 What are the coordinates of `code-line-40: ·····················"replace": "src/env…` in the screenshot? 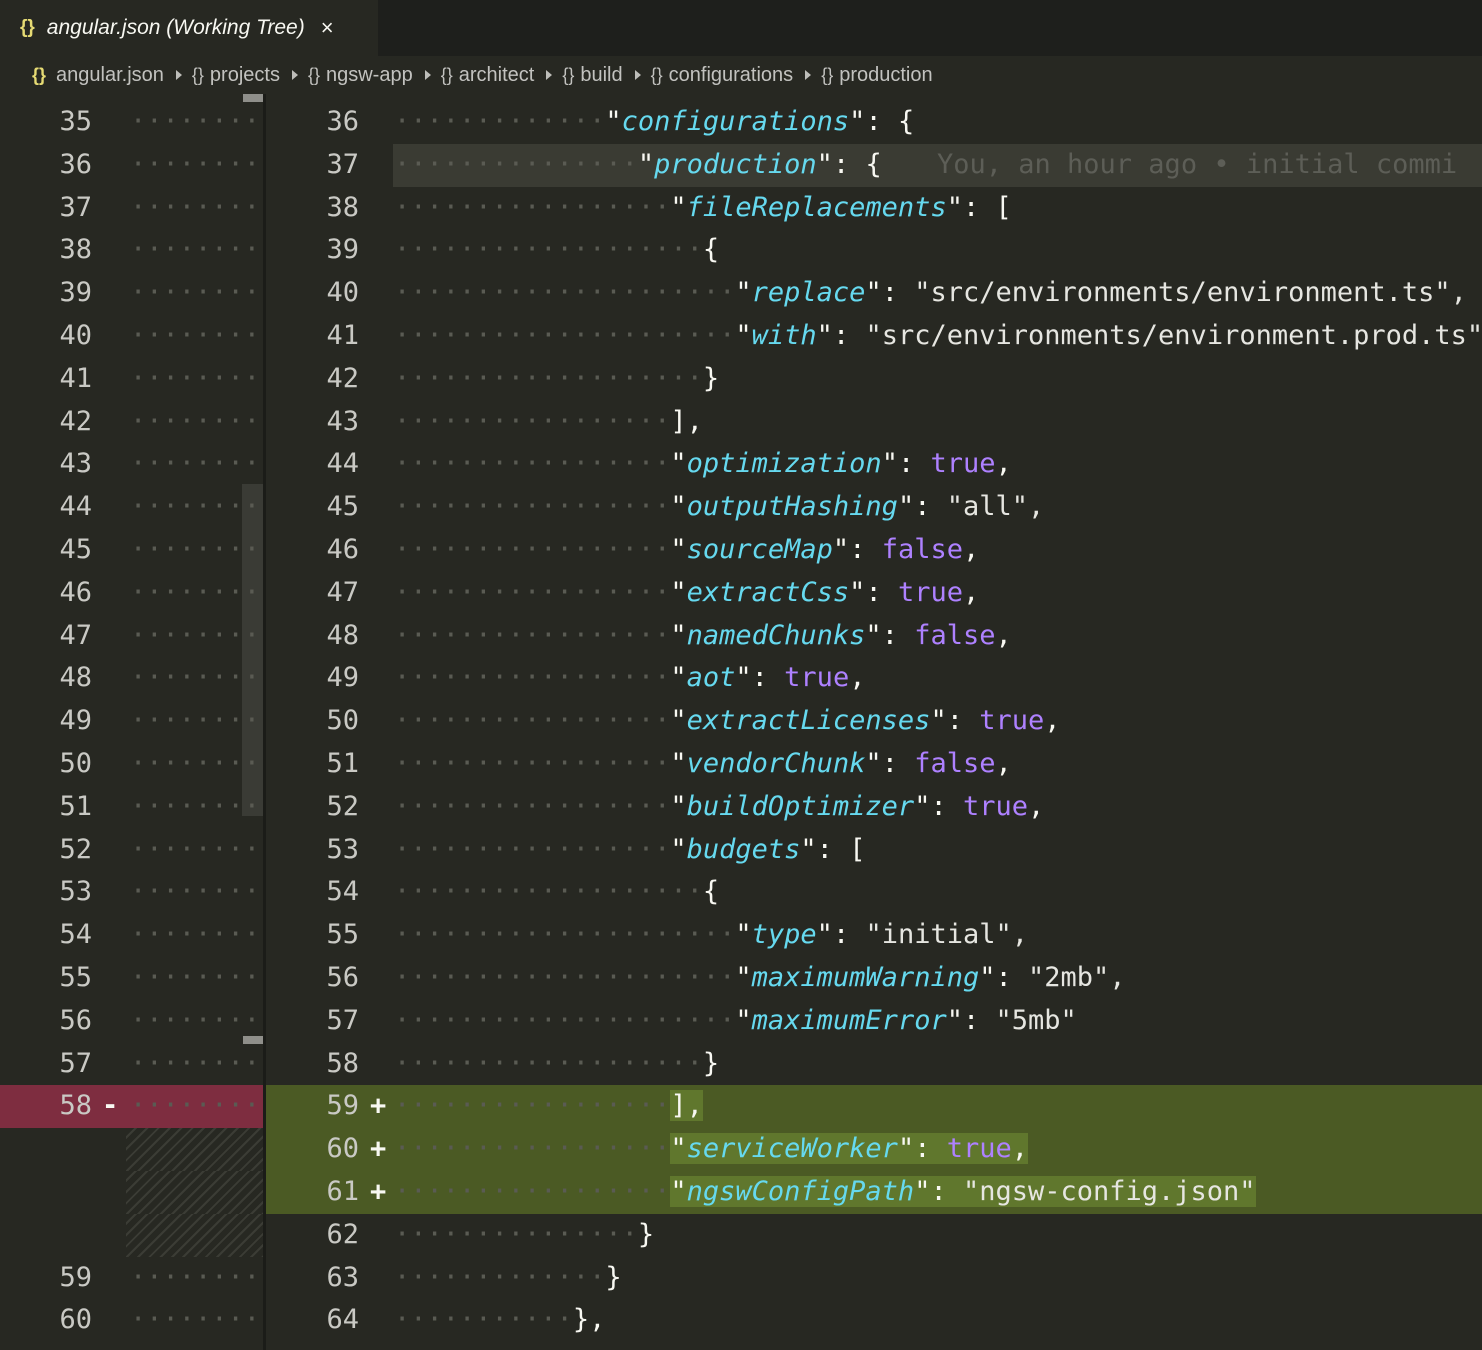 It's located at (930, 293).